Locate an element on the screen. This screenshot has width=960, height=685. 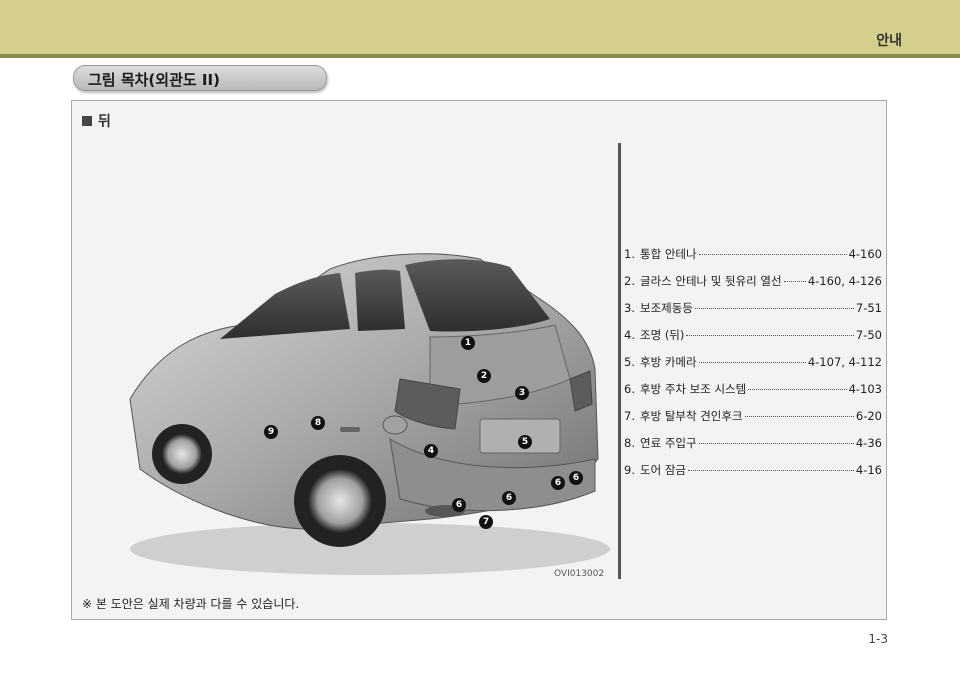
svg-text: 5 is located at coordinates (525, 442).